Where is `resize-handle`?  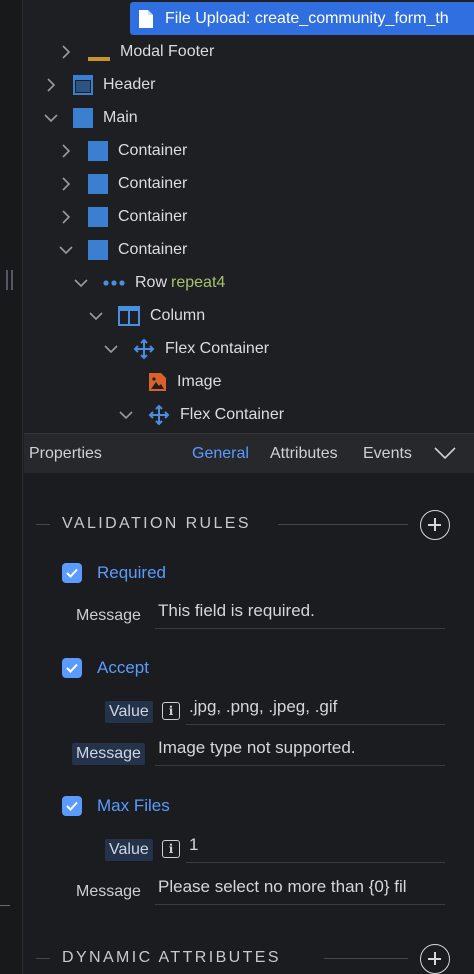
resize-handle is located at coordinates (10, 280).